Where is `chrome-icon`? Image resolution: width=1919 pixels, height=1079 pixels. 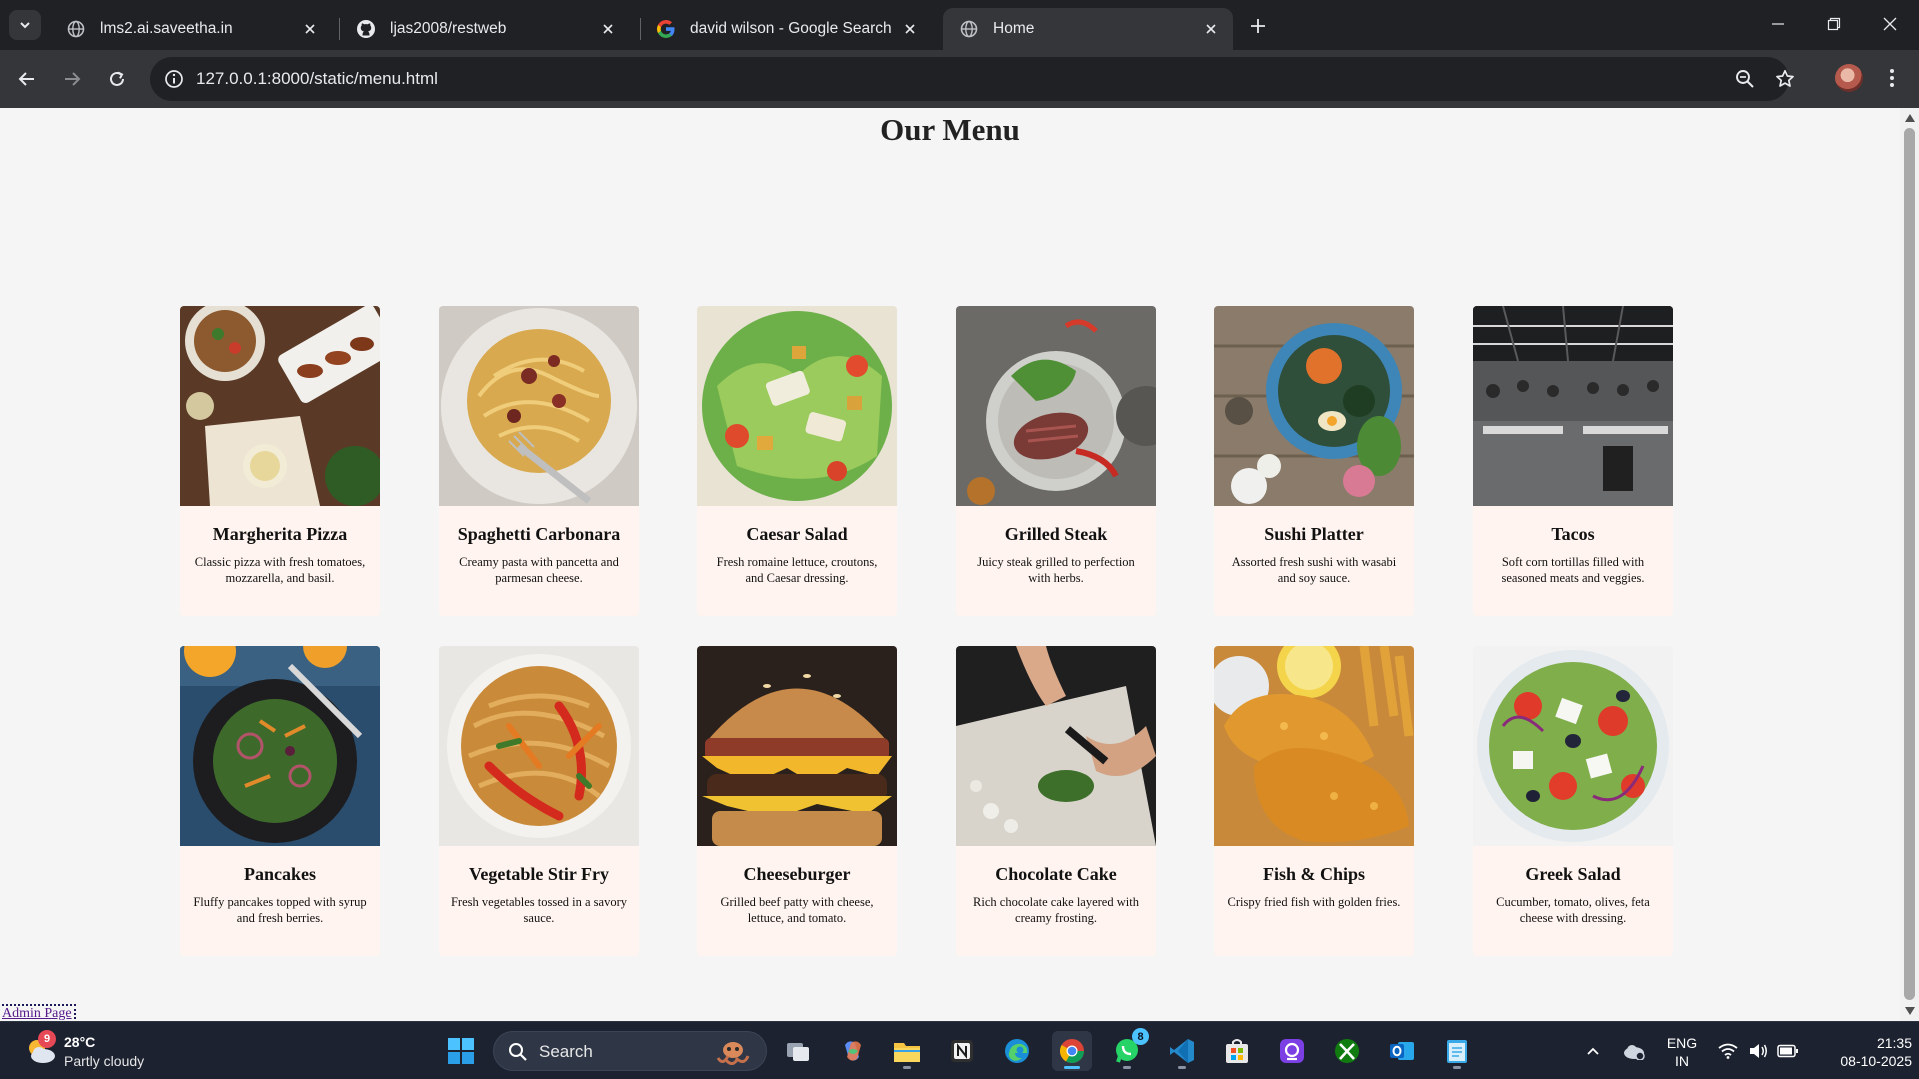 chrome-icon is located at coordinates (1071, 1051).